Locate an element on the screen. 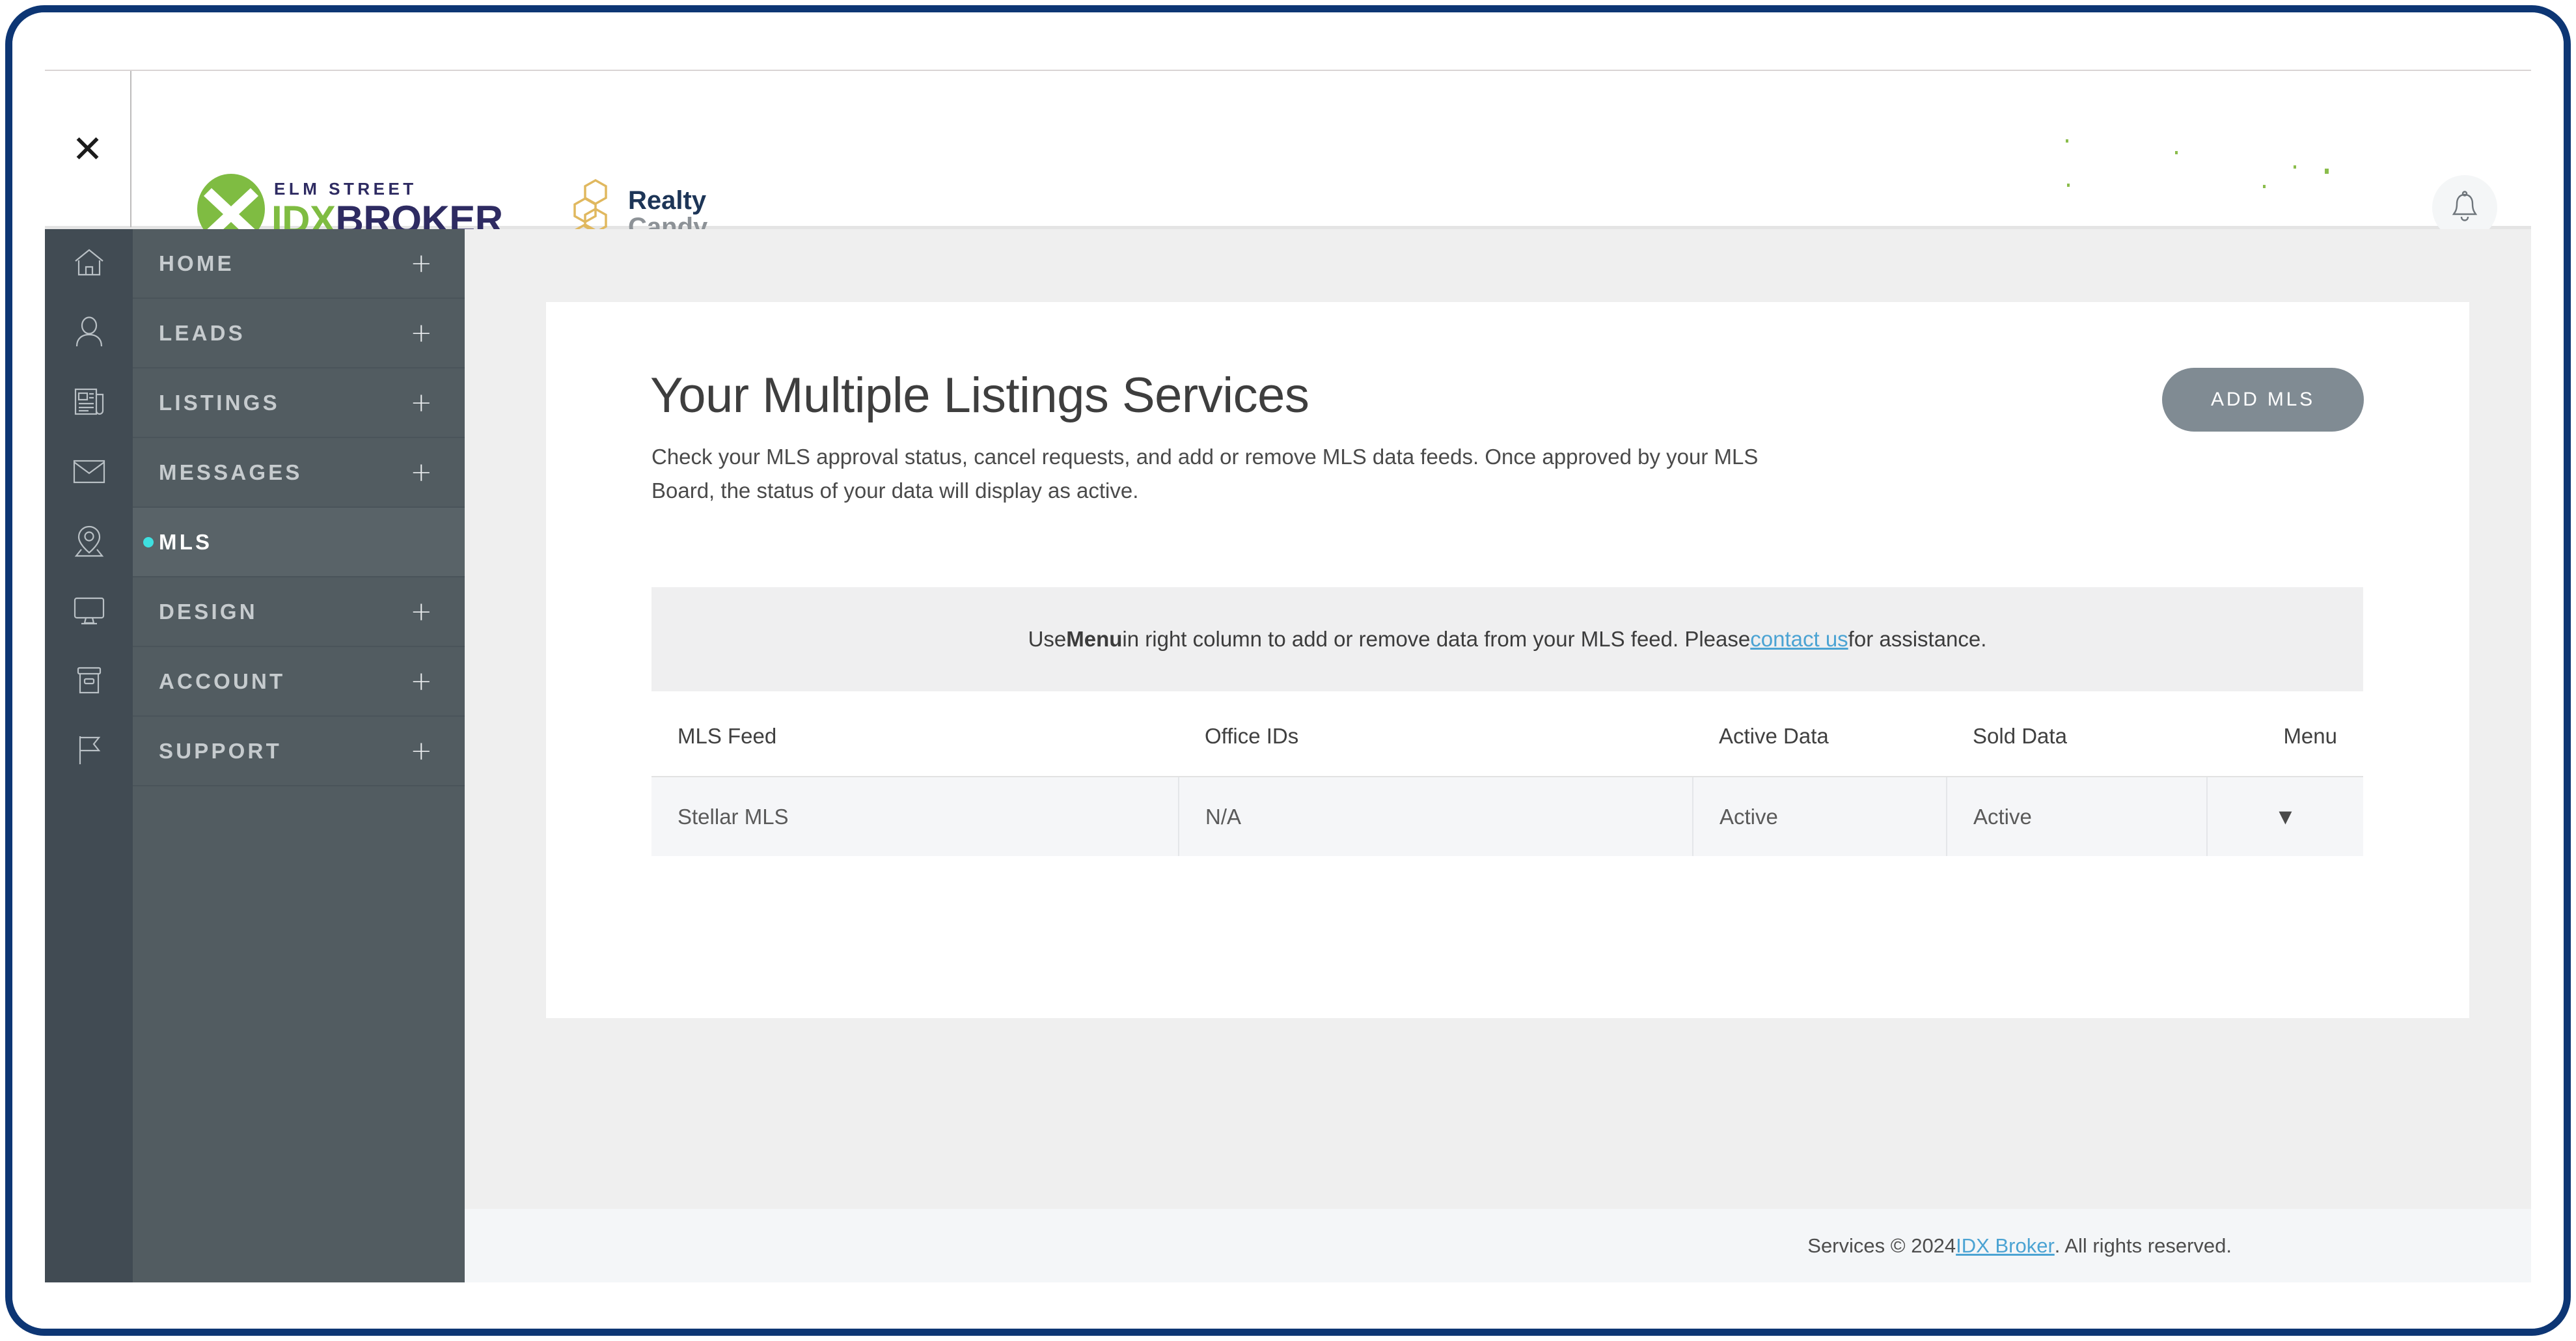 The height and width of the screenshot is (1341, 2576). column-header-menu: Menu is located at coordinates (2285, 750).